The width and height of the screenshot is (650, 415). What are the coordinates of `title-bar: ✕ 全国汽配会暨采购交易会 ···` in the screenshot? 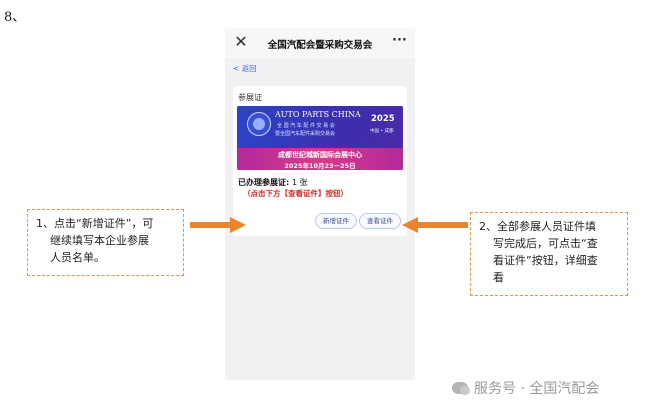 It's located at (320, 43).